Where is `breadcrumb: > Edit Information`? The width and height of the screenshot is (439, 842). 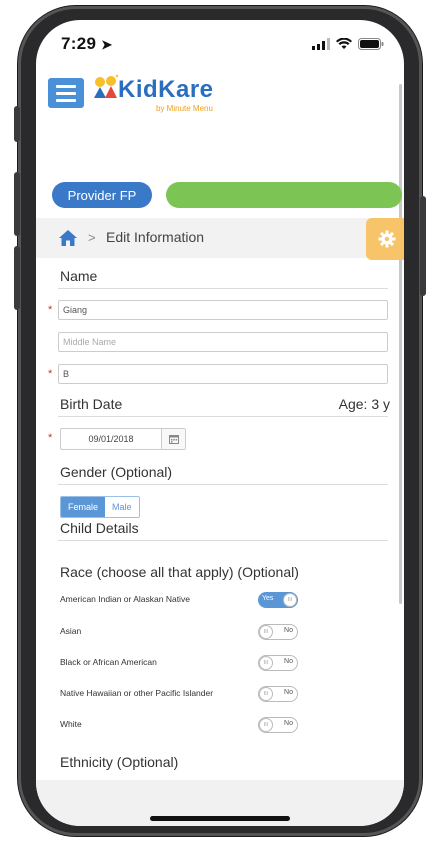
breadcrumb: > Edit Information is located at coordinates (220, 239).